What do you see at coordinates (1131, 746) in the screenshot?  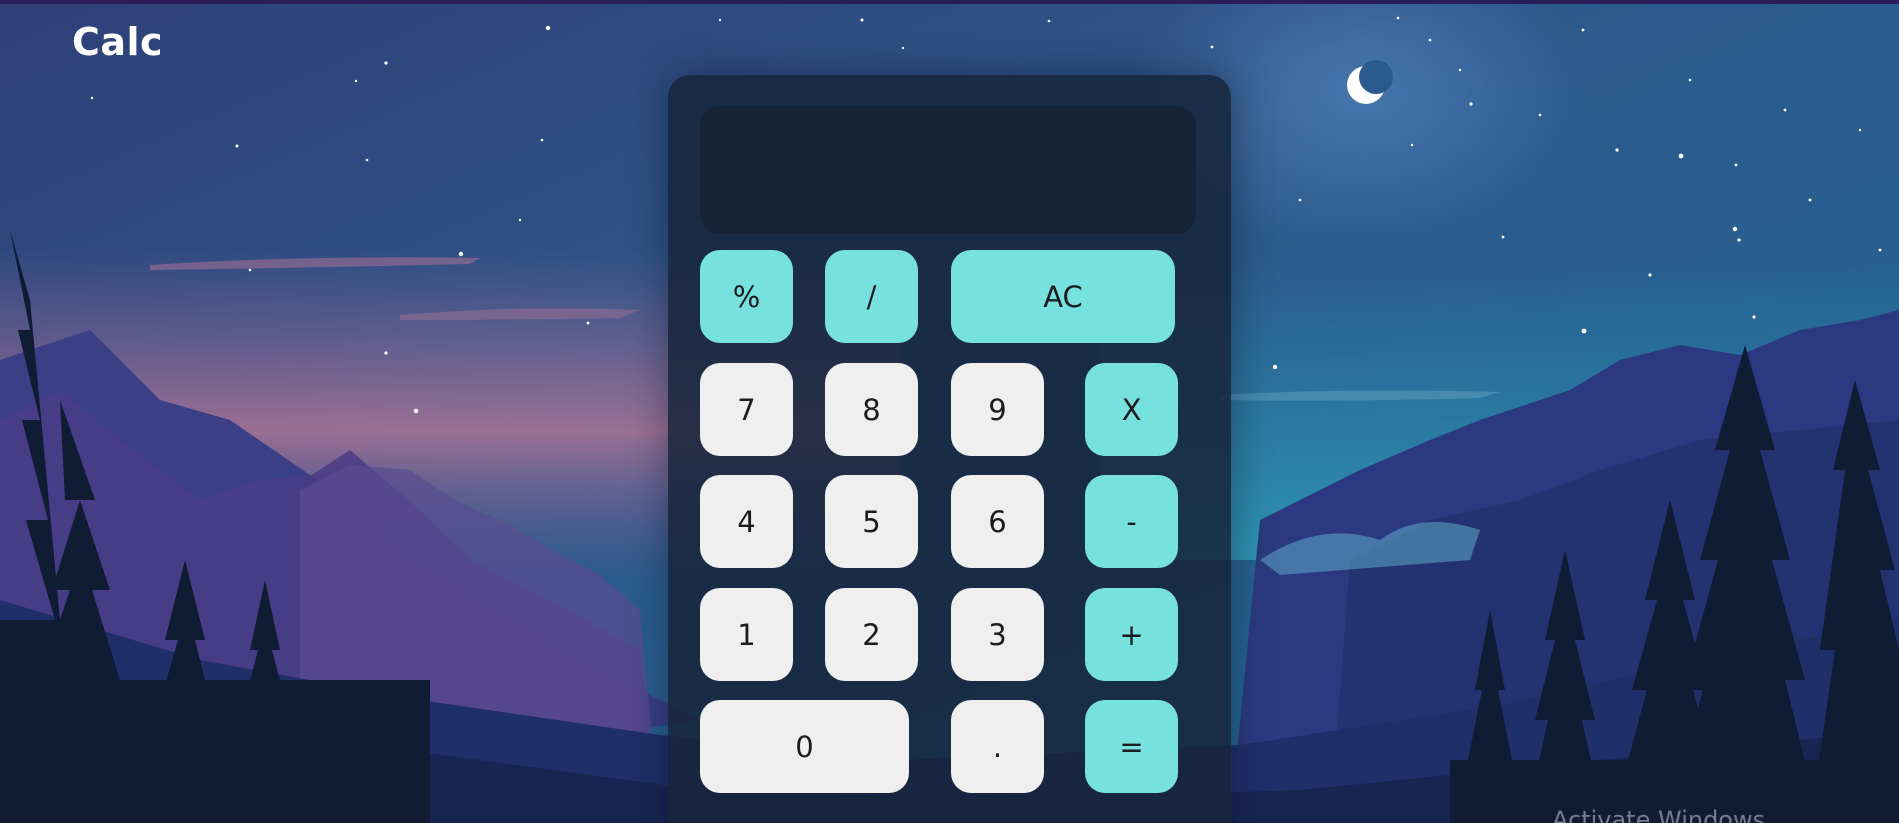 I see `equals-button: =` at bounding box center [1131, 746].